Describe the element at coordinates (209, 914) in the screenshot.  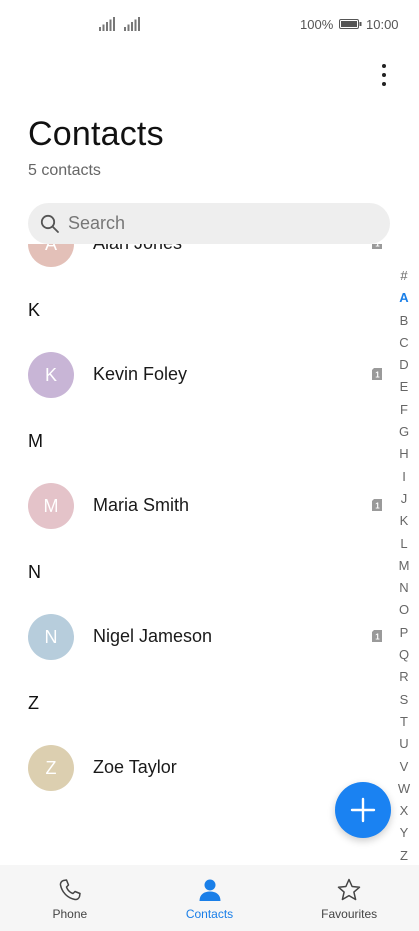
I see `nav-label-contacts: Contacts` at that location.